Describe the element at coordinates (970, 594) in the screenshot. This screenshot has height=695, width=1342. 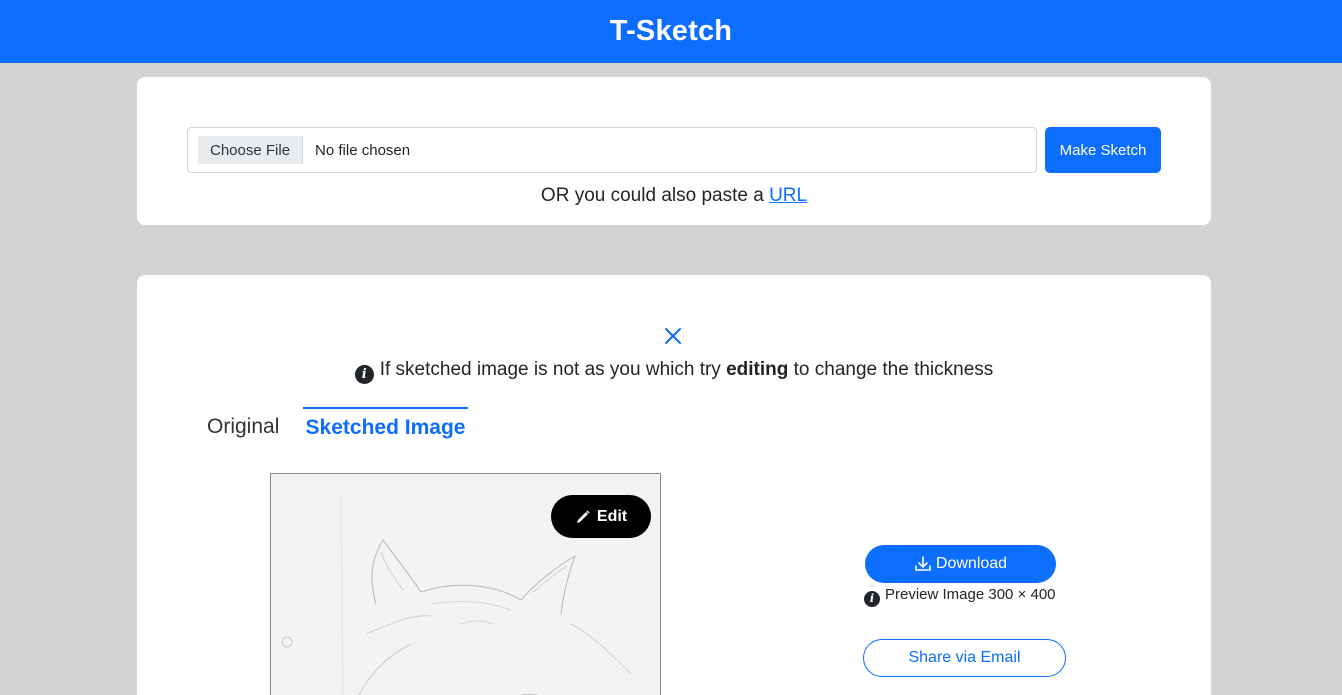
I see `preview-size-text: Preview Image 300 × 400` at that location.